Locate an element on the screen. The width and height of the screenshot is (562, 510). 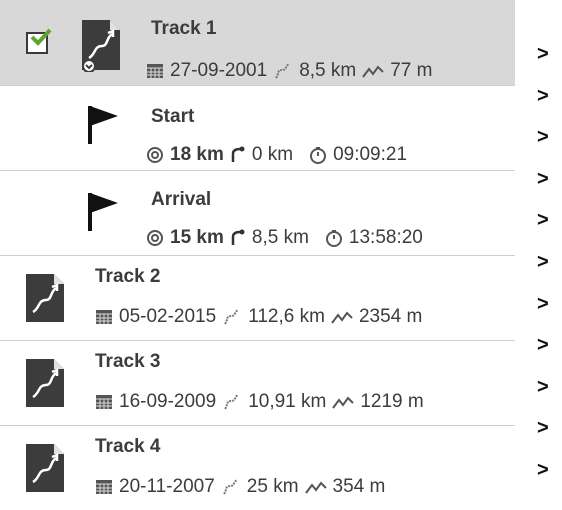
chevron-column: > > > > > > > > > > > is located at coordinates (547, 273).